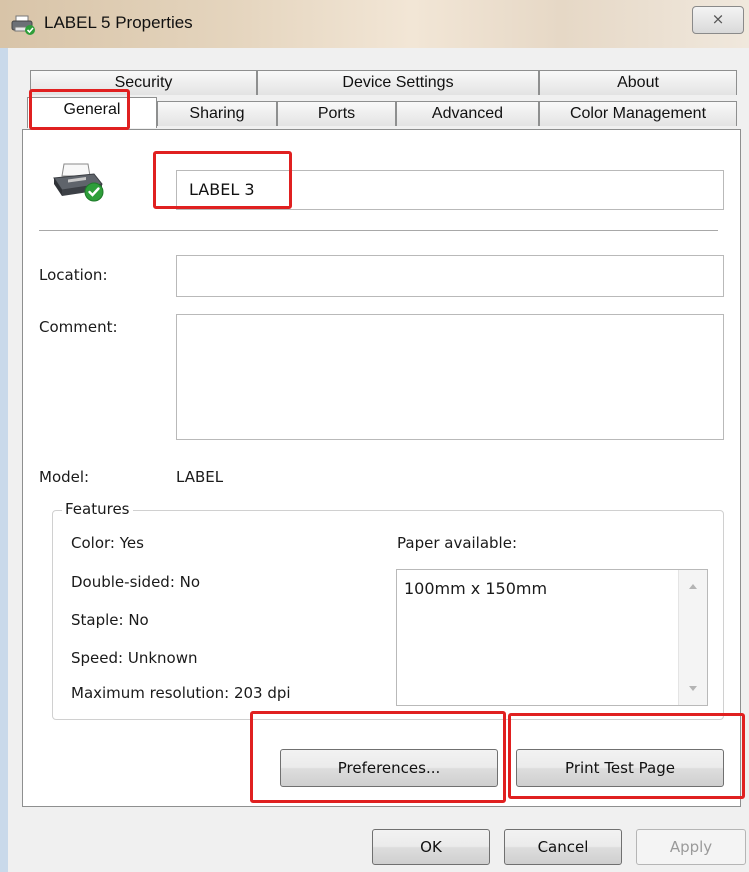 The image size is (749, 872). Describe the element at coordinates (374, 24) in the screenshot. I see `title-bar: LABEL 5 Properties ⨯` at that location.